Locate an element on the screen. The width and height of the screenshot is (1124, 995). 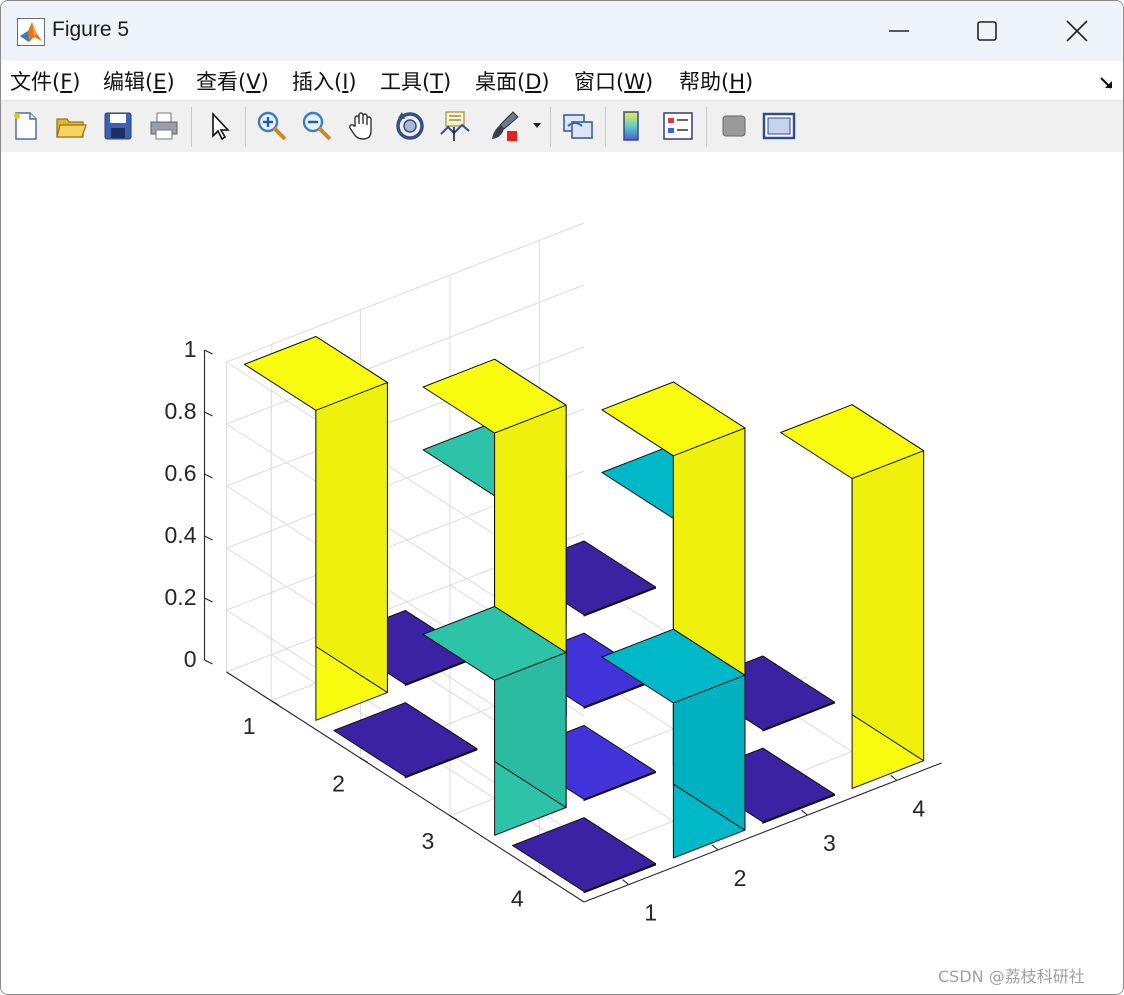
hide-plot-tools-icon is located at coordinates (734, 126).